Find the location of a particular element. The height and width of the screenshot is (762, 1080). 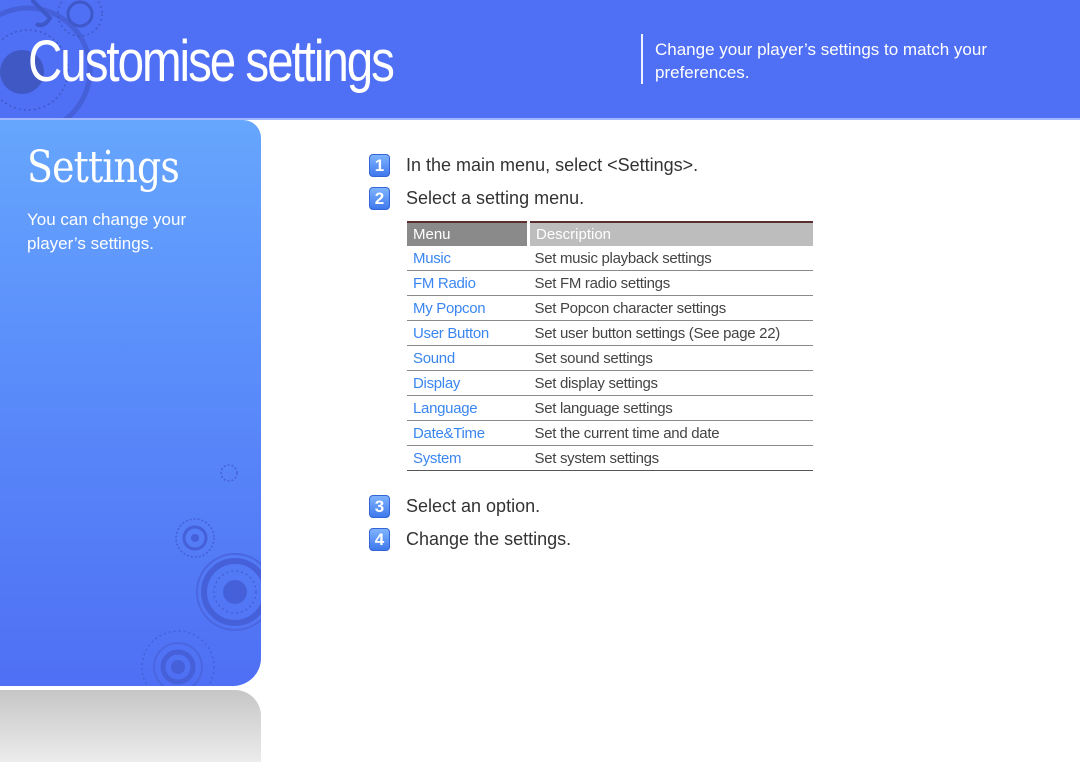

table-row: Sound Set sound settings is located at coordinates (610, 358).